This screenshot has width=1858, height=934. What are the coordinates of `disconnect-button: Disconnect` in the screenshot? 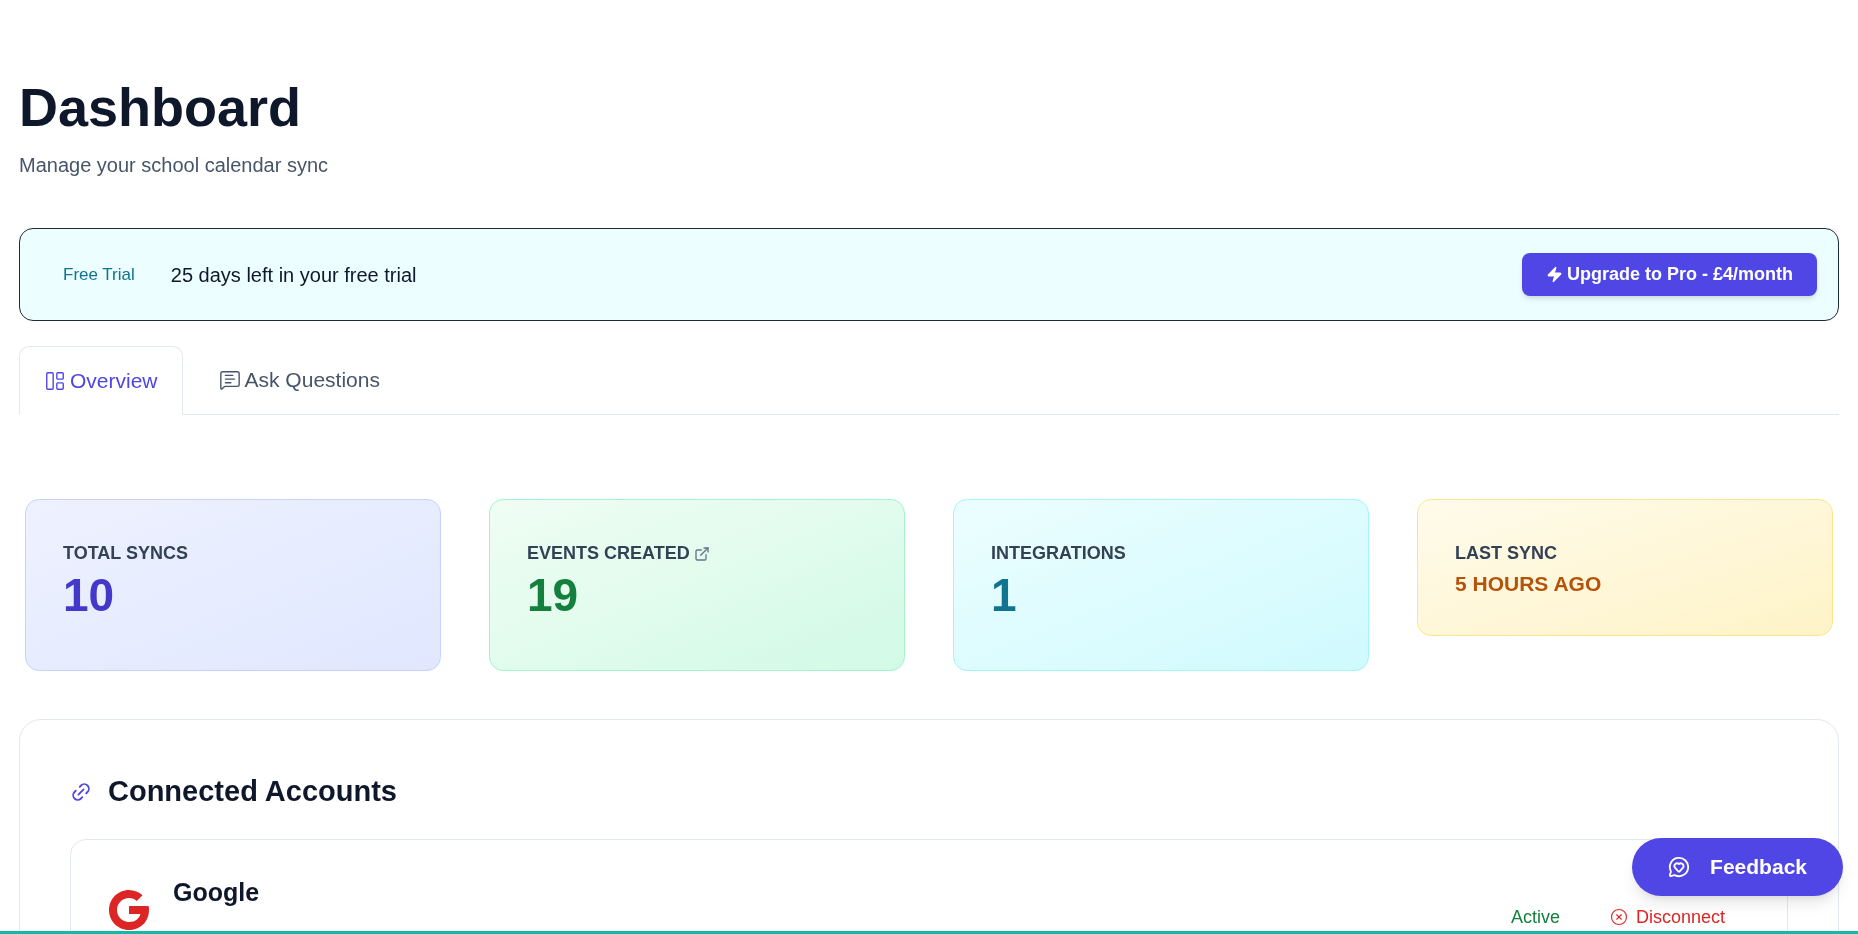 It's located at (1667, 917).